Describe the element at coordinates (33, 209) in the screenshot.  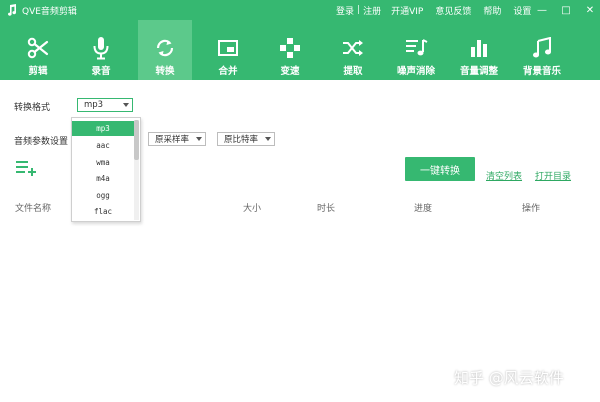
I see `col-file-name: 文件名称` at that location.